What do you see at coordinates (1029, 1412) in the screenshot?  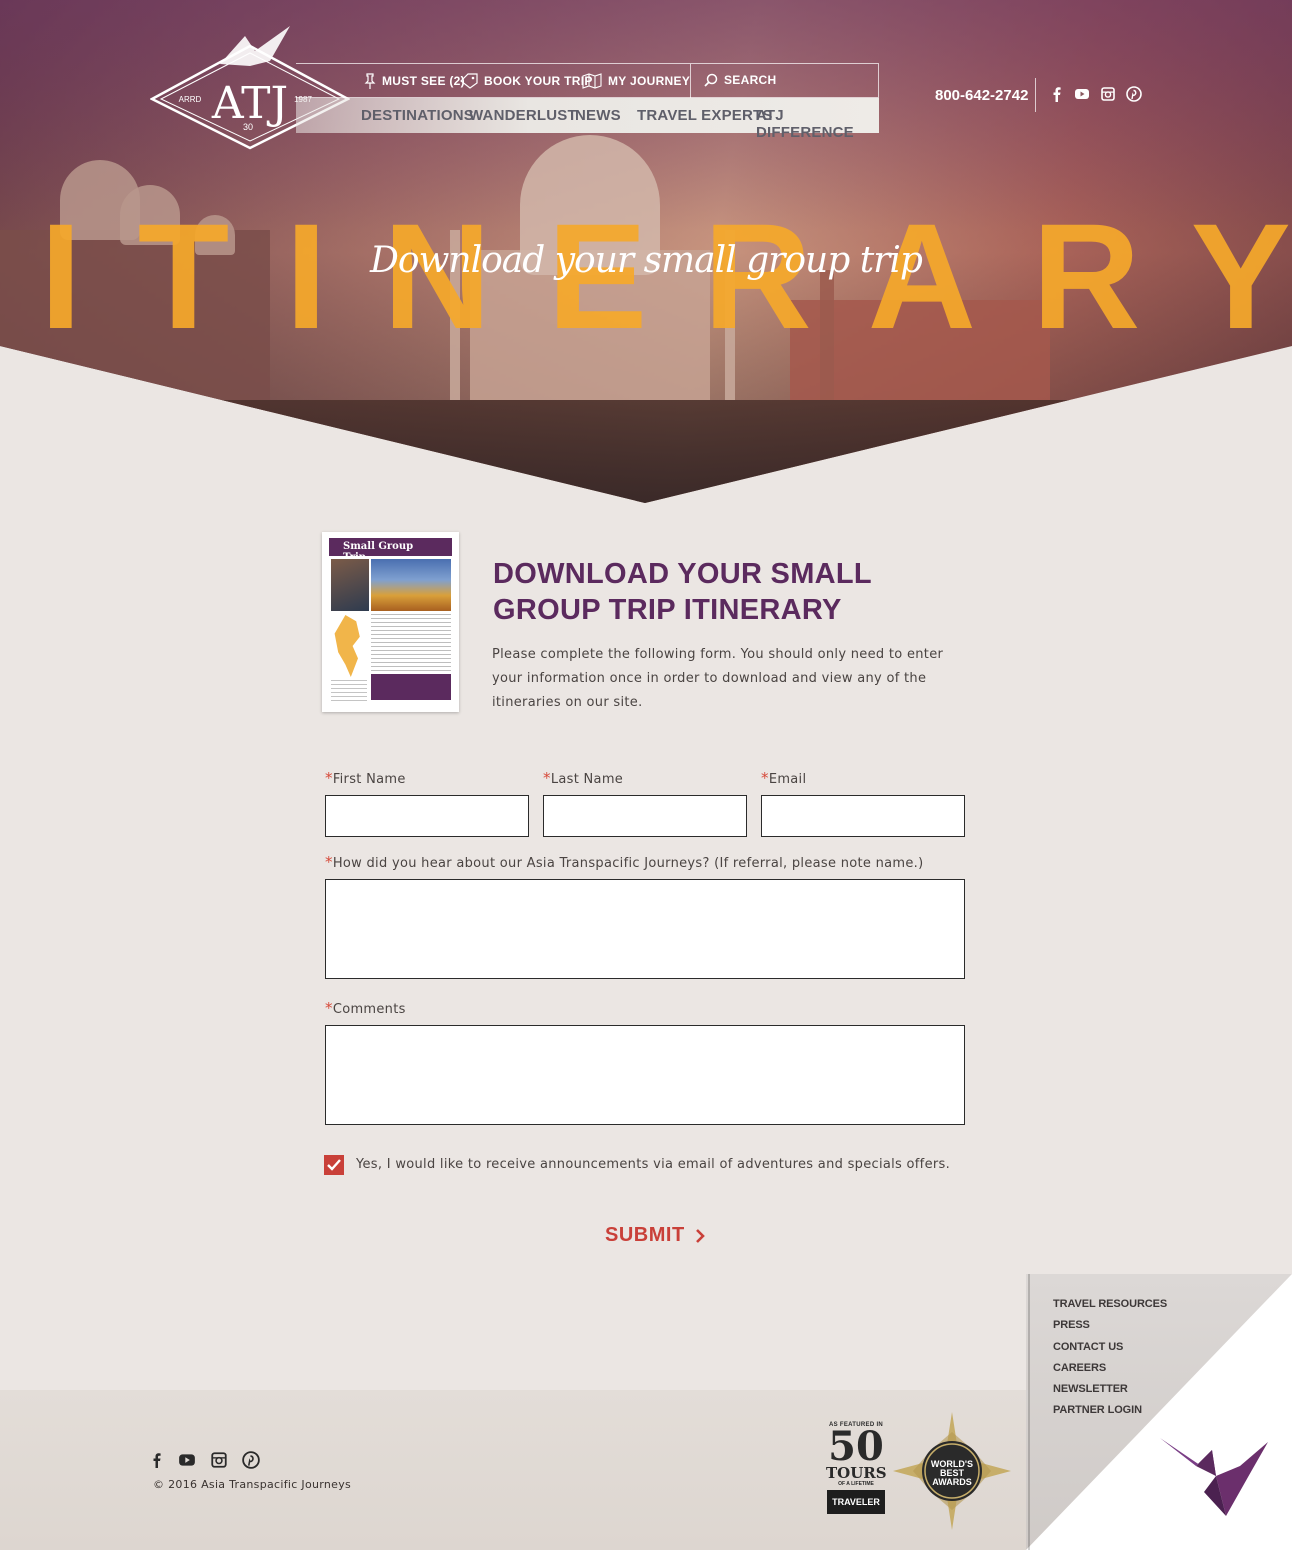 I see `footer-page-curl-edge` at bounding box center [1029, 1412].